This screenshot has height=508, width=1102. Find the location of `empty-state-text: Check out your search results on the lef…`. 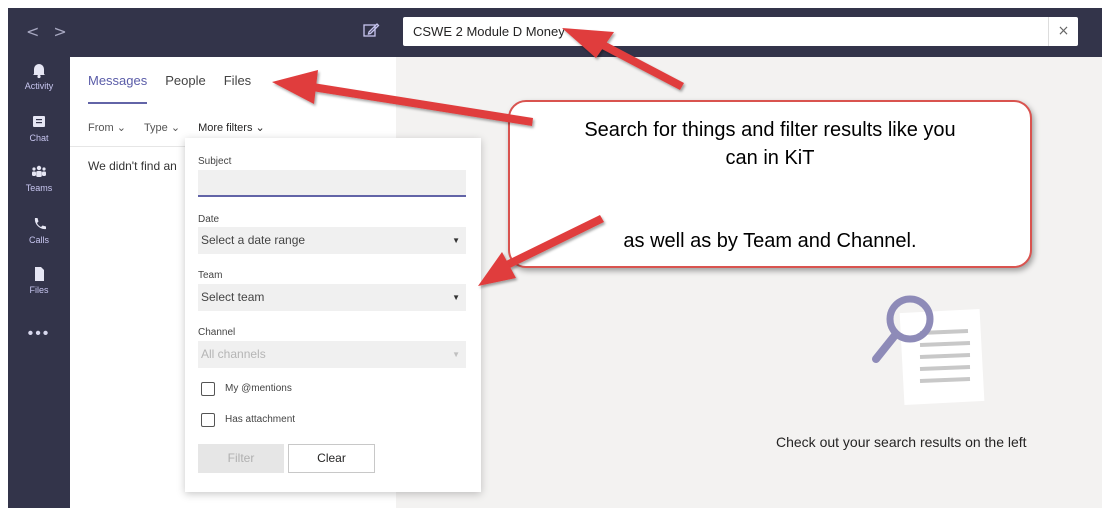

empty-state-text: Check out your search results on the lef… is located at coordinates (901, 442).